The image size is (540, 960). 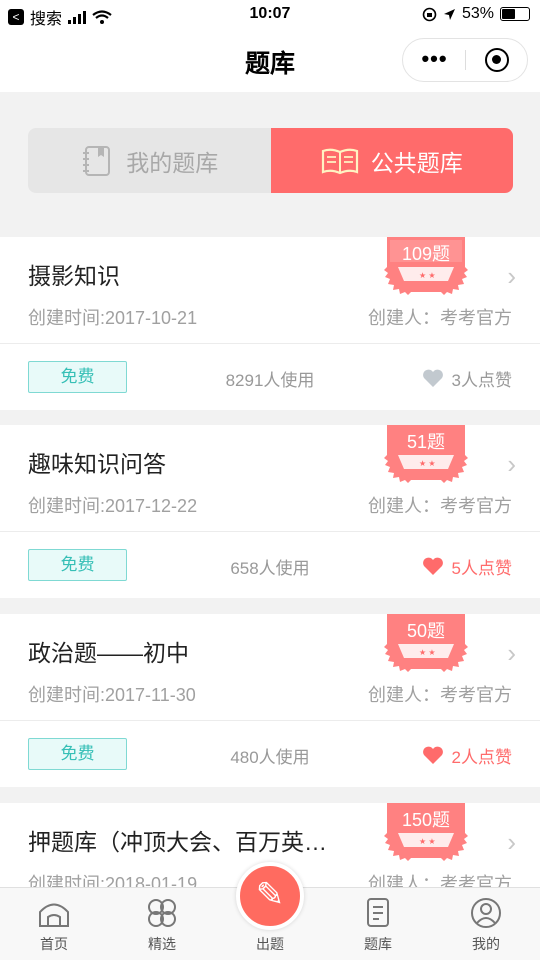 I want to click on status-right: 53%, so click(x=476, y=14).